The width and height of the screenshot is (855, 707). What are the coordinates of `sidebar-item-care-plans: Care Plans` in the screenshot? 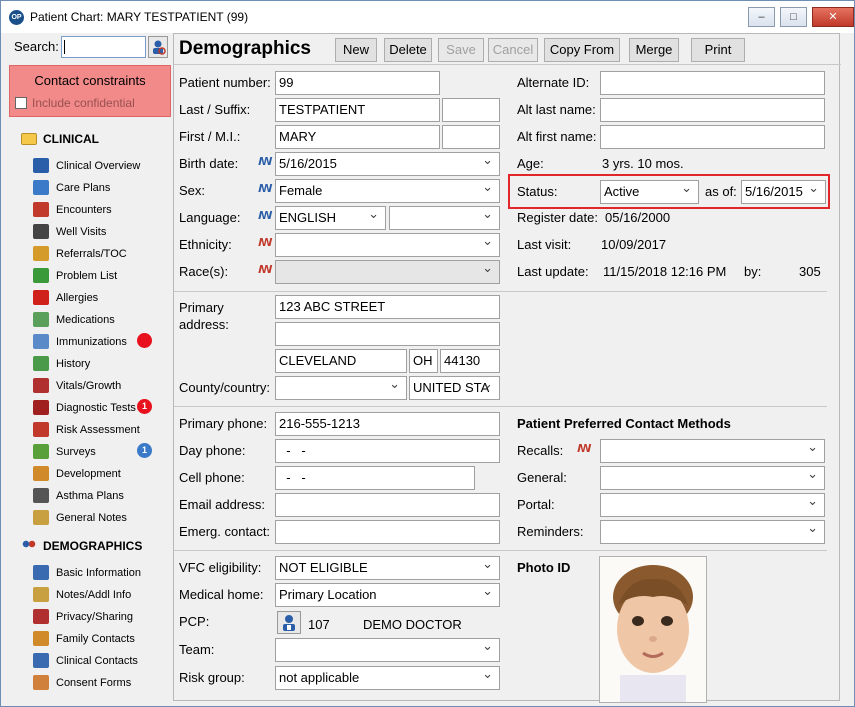 It's located at (71, 187).